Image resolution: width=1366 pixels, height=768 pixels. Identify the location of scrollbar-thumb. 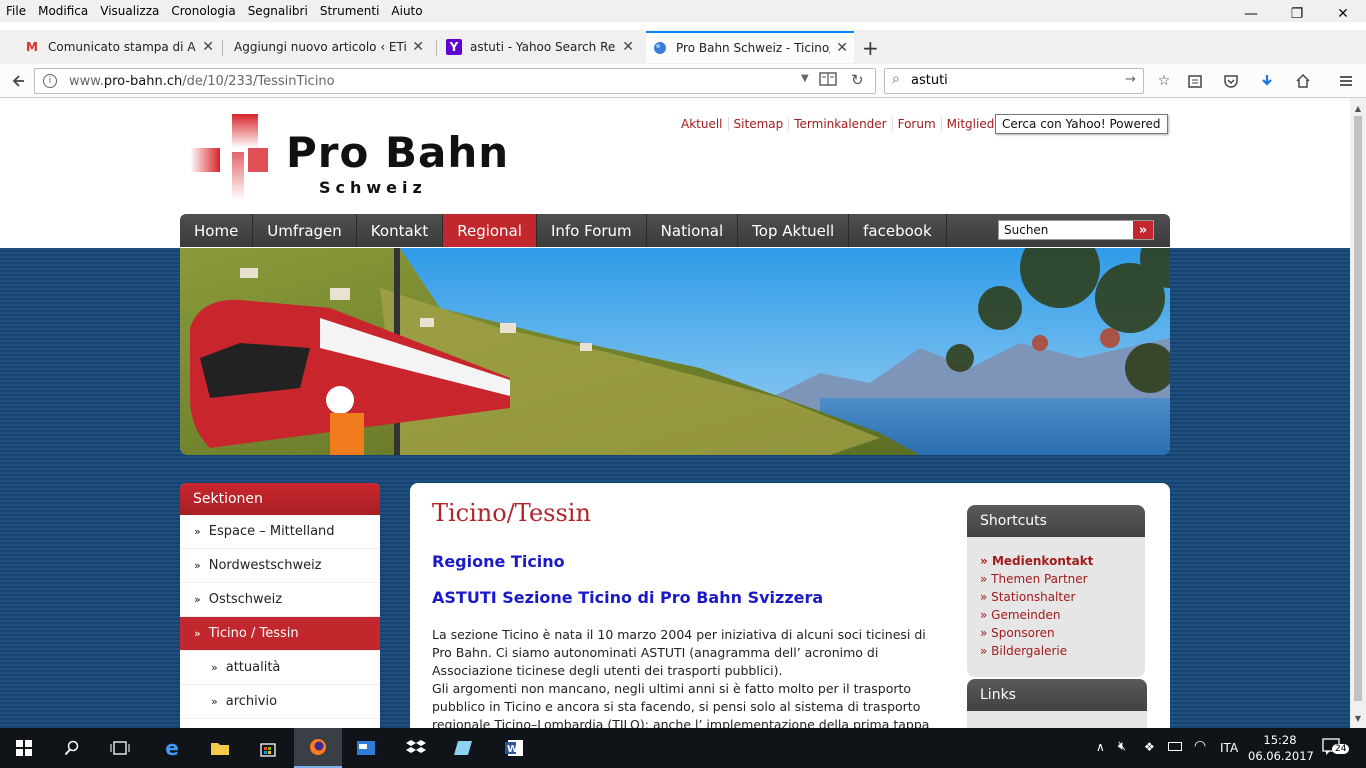
(1358, 408).